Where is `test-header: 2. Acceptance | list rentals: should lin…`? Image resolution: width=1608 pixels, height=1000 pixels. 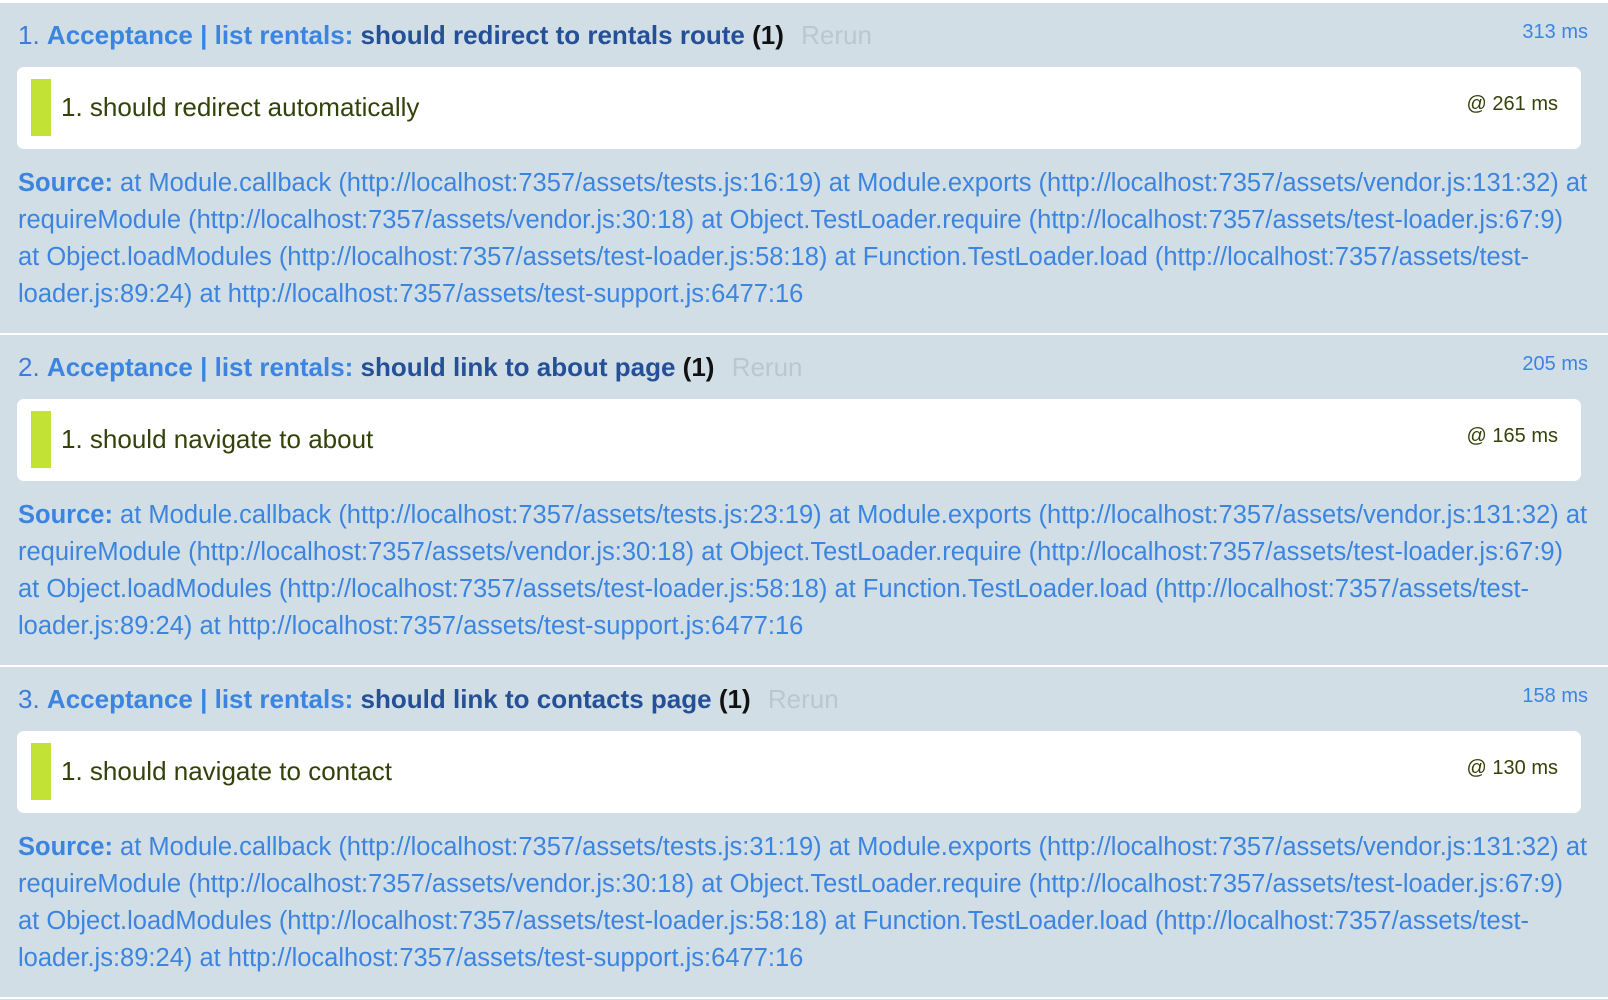 test-header: 2. Acceptance | list rentals: should lin… is located at coordinates (803, 367).